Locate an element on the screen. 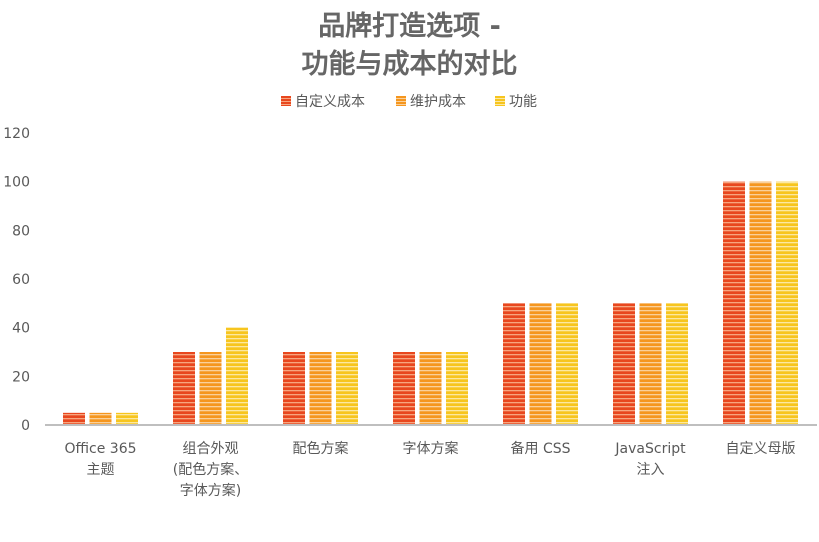  y-tick-label: 60 is located at coordinates (21, 280).